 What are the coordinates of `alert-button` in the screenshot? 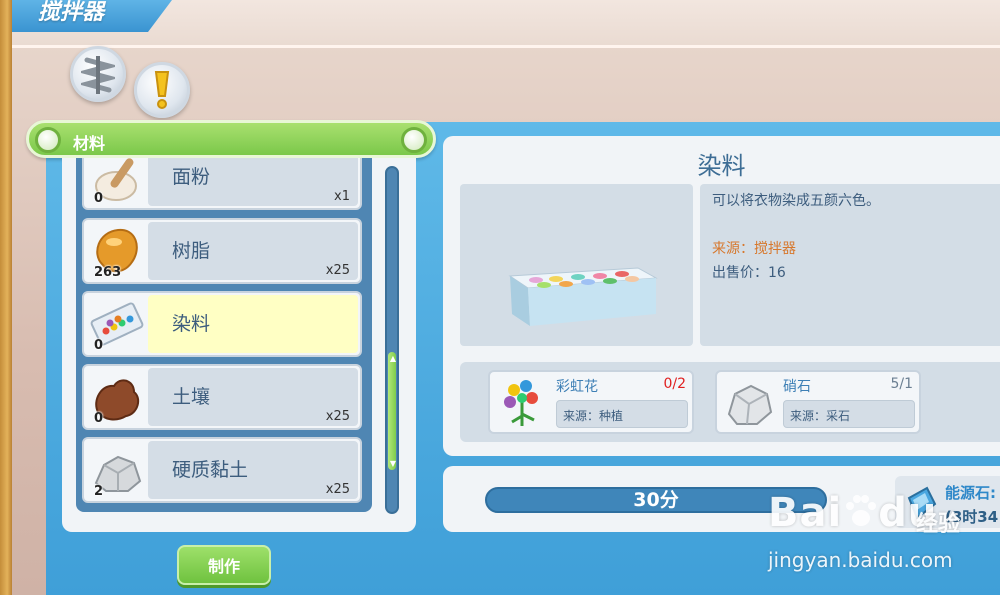 It's located at (162, 90).